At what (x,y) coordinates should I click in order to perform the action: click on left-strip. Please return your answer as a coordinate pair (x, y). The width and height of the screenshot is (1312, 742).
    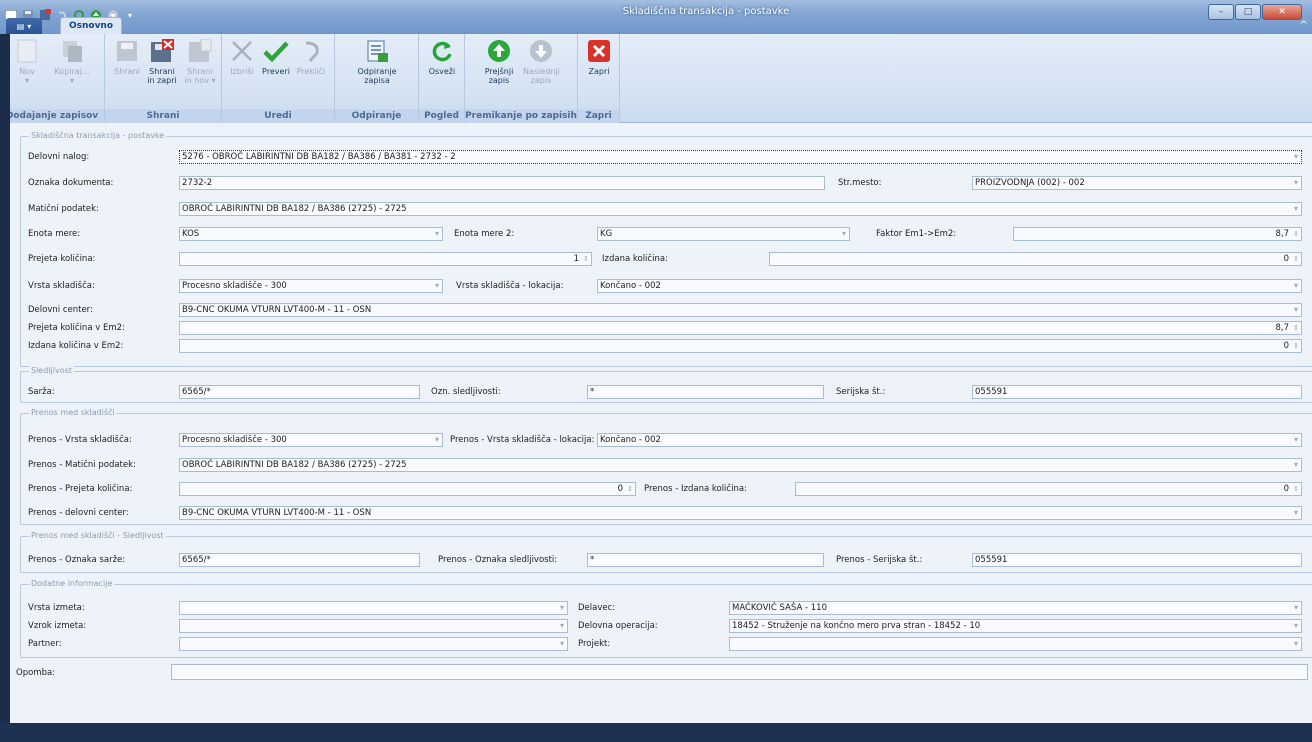
    Looking at the image, I should click on (5, 378).